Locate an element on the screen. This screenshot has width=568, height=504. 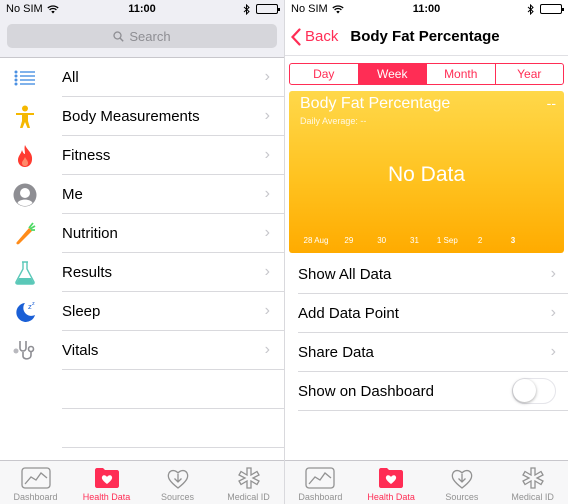
period-segment-container: Day Week Month Year is located at coordinates (426, 72).